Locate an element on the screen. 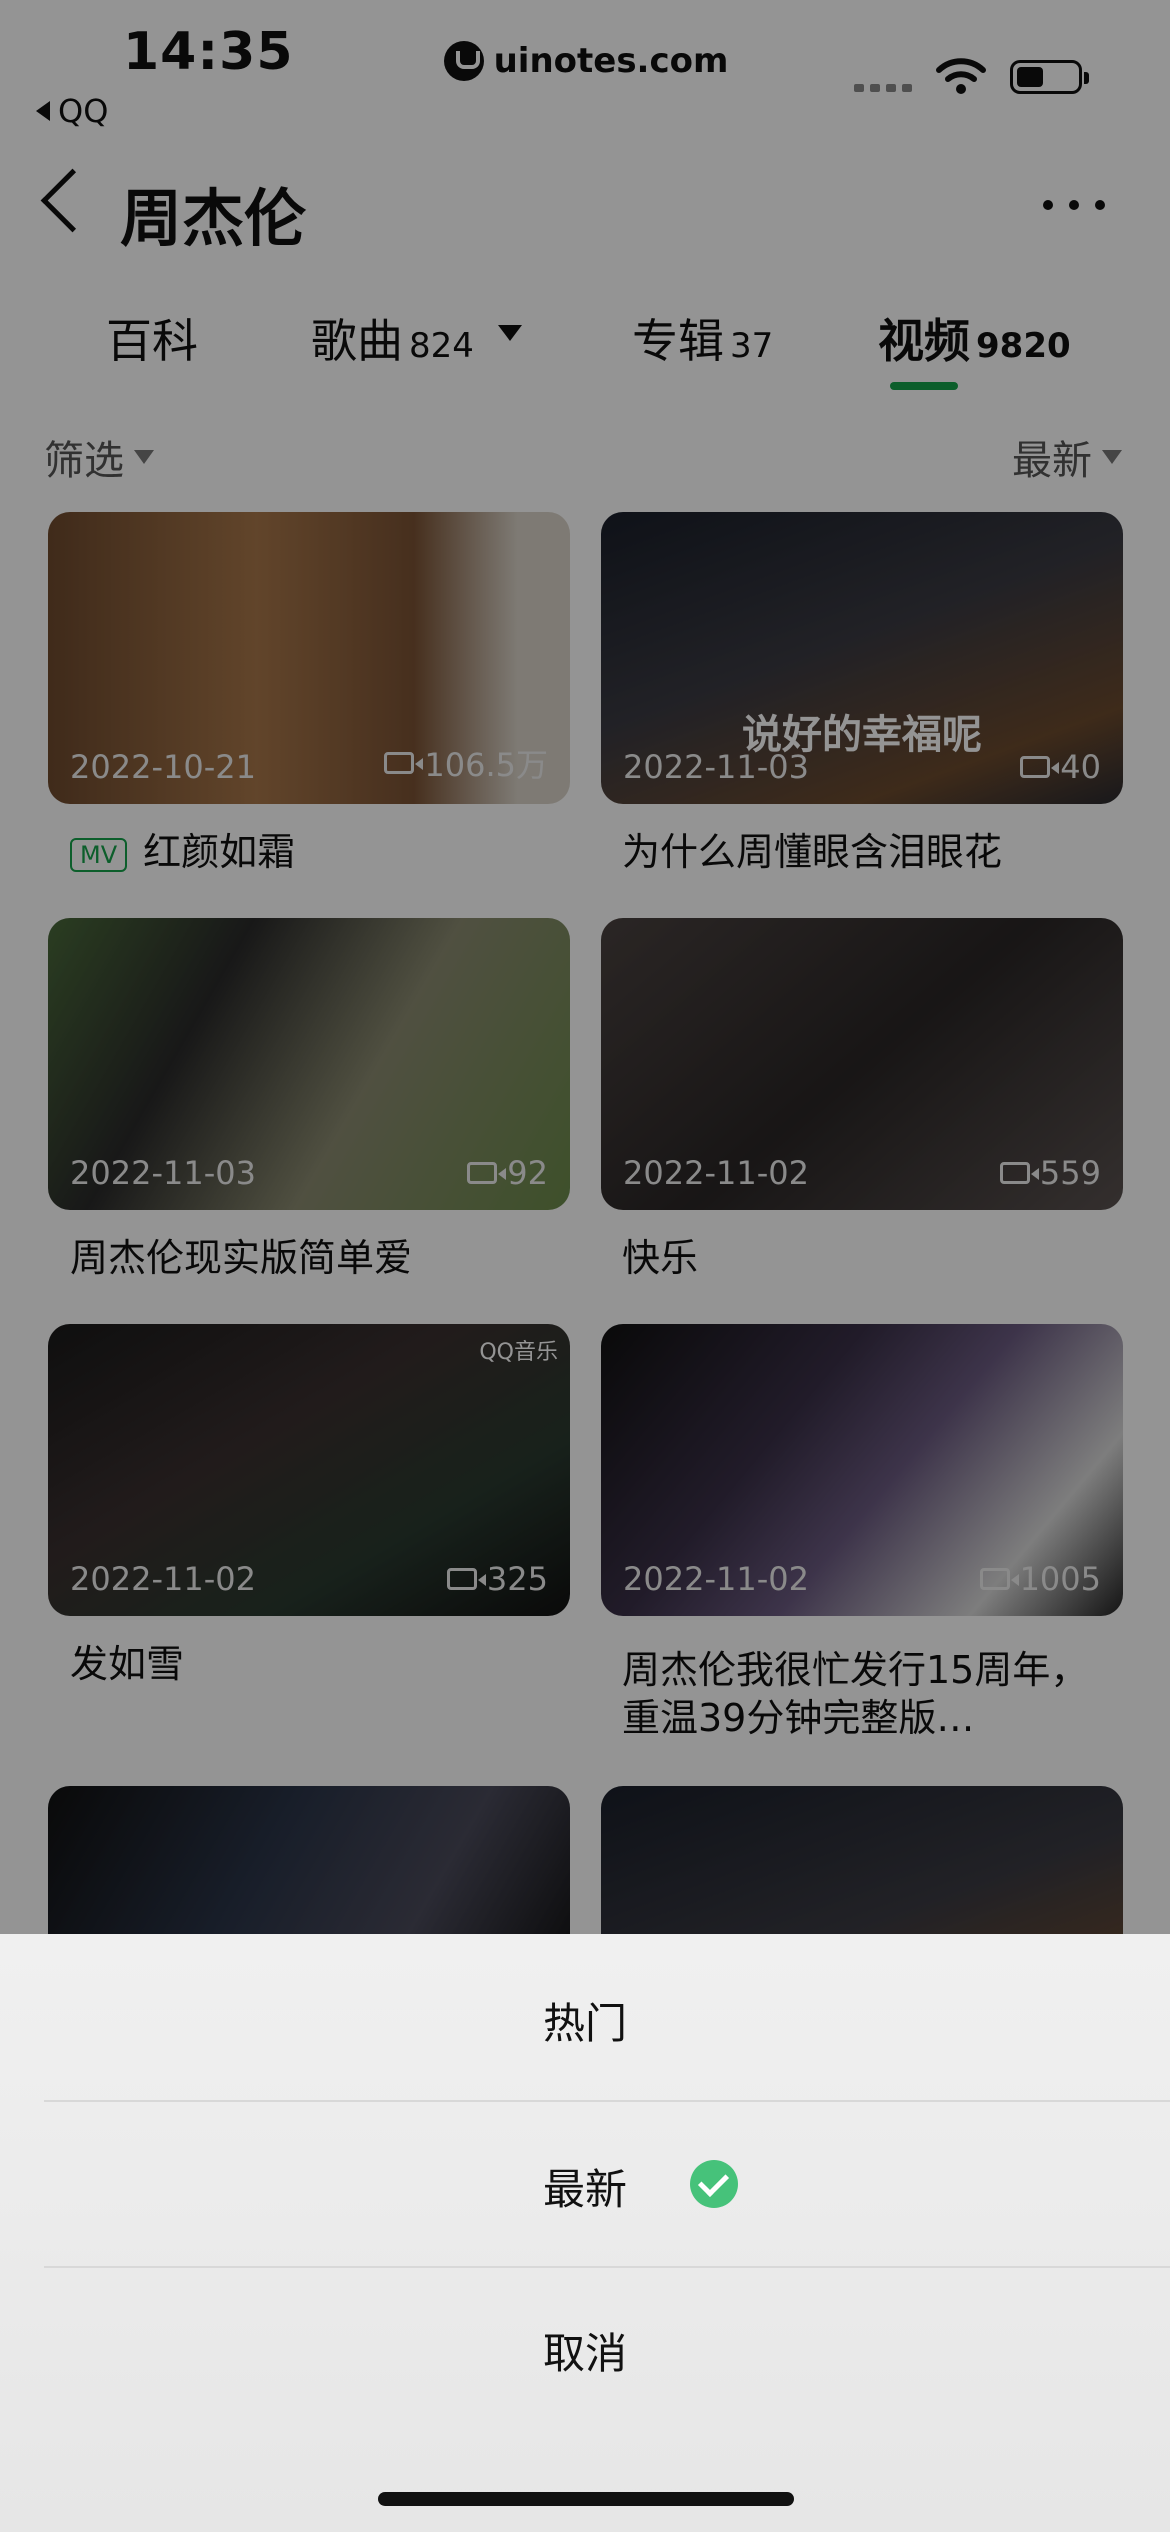 The height and width of the screenshot is (2532, 1170). sort-option-newest: 最新 is located at coordinates (585, 2186).